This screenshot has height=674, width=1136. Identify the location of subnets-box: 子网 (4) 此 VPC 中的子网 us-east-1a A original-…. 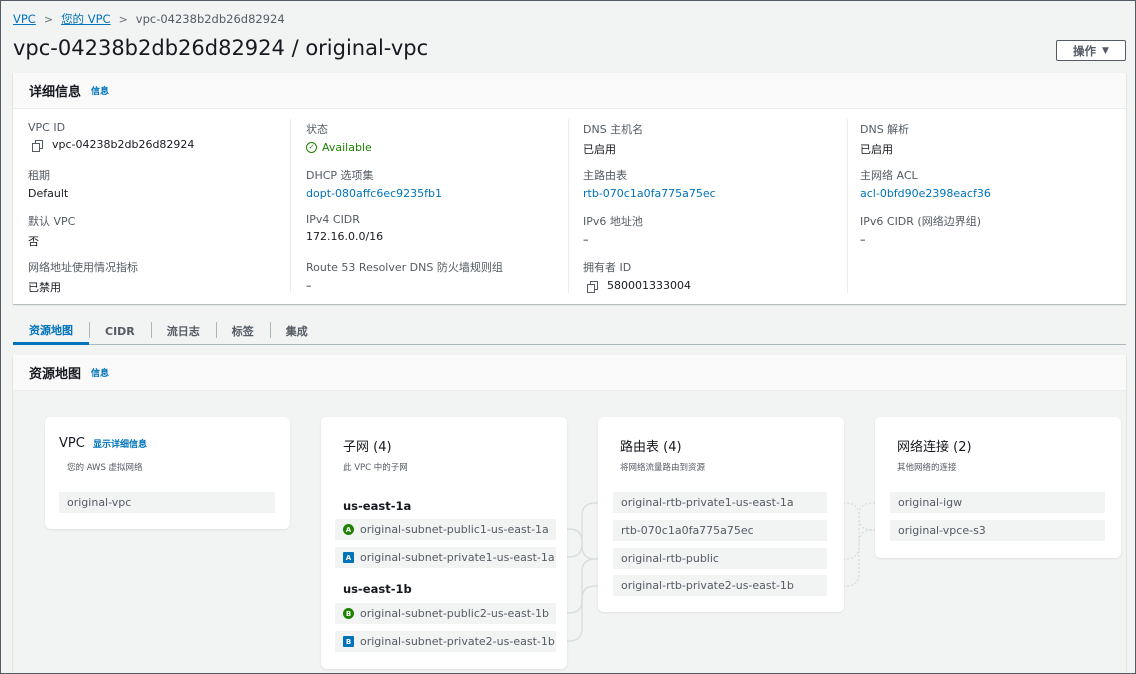
(444, 543).